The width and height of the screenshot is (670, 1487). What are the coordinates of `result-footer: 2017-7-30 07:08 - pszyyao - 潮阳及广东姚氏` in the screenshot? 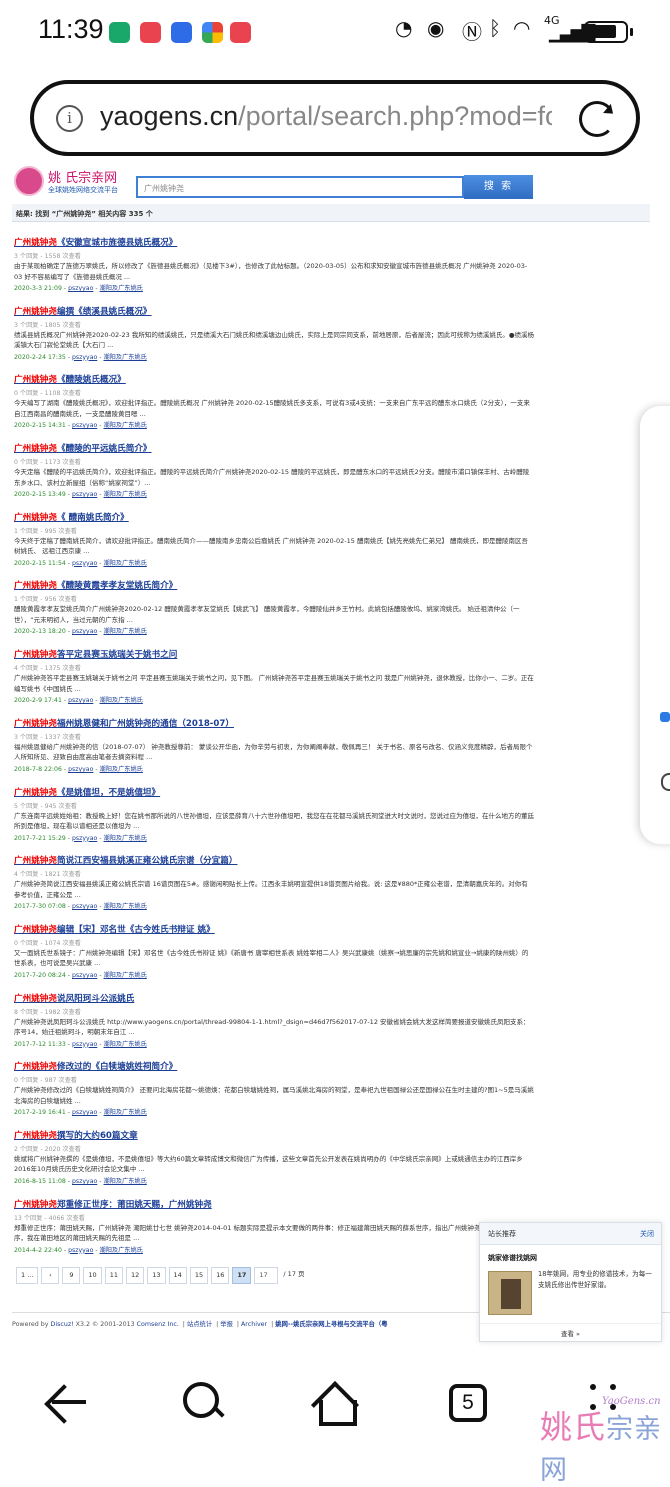 It's located at (80, 907).